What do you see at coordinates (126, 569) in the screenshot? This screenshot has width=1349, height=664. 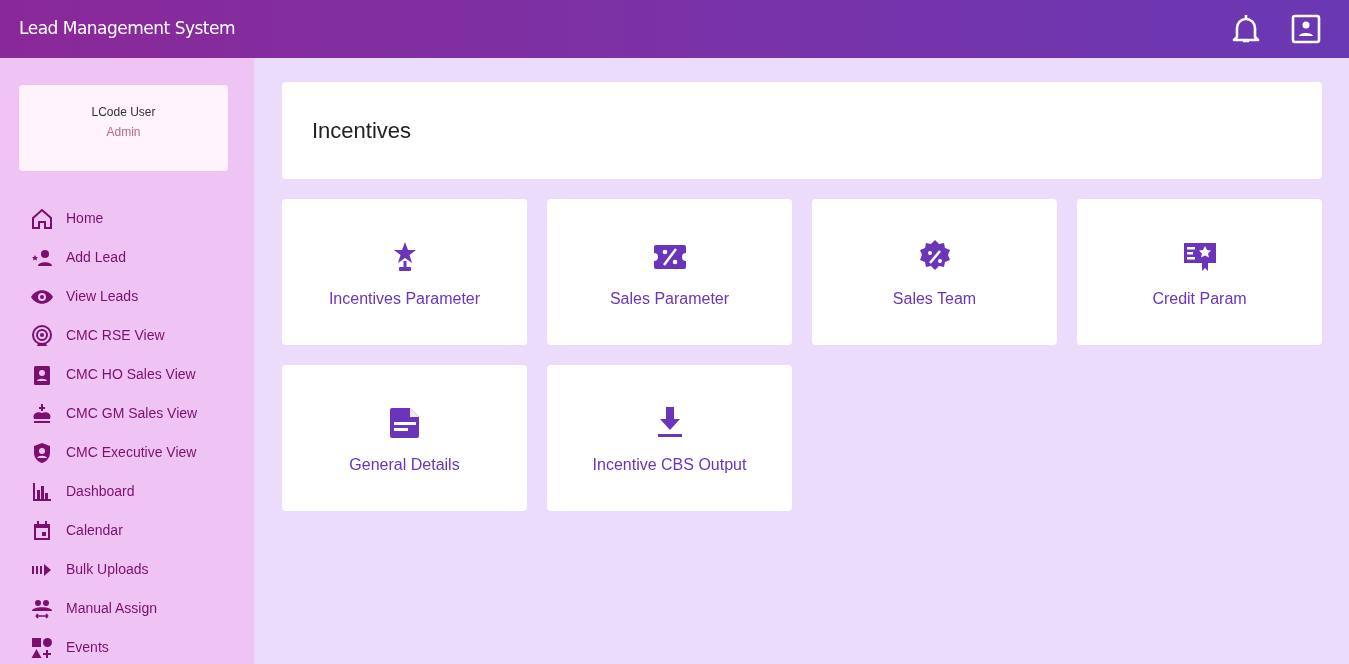 I see `nav-item: Bulk Uploads` at bounding box center [126, 569].